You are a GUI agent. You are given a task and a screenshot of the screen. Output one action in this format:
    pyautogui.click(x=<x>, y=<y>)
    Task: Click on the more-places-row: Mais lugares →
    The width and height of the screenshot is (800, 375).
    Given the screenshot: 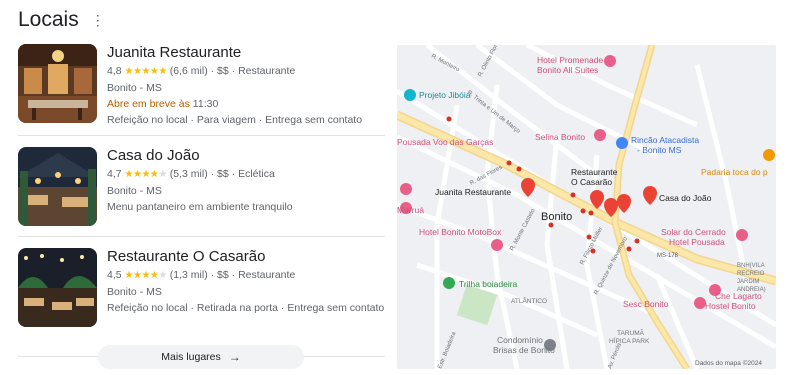 What is the action you would take?
    pyautogui.click(x=201, y=357)
    